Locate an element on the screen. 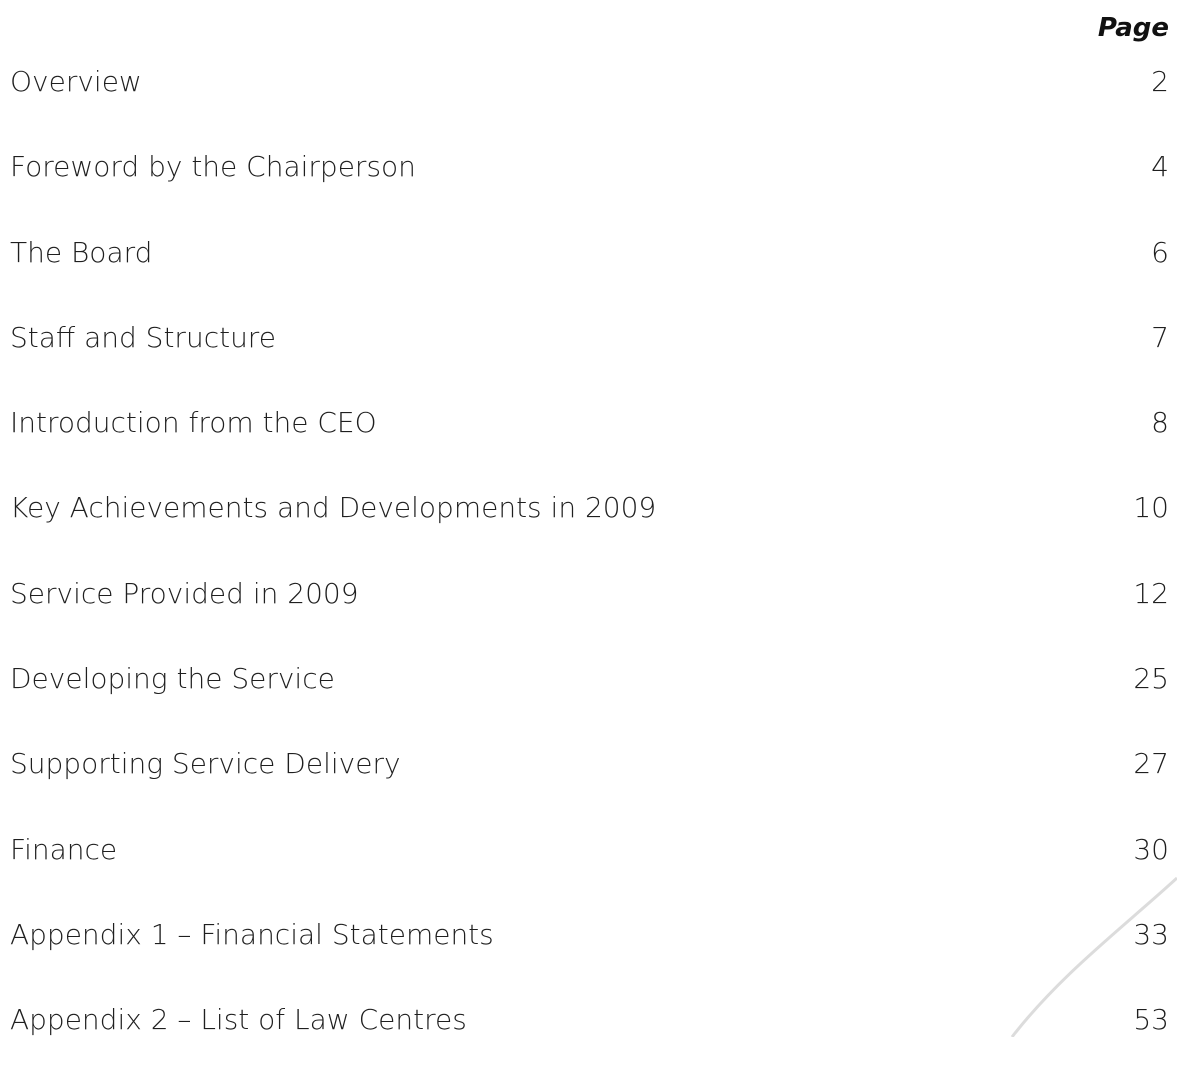  toc-entry-page: 30 is located at coordinates (1151, 849).